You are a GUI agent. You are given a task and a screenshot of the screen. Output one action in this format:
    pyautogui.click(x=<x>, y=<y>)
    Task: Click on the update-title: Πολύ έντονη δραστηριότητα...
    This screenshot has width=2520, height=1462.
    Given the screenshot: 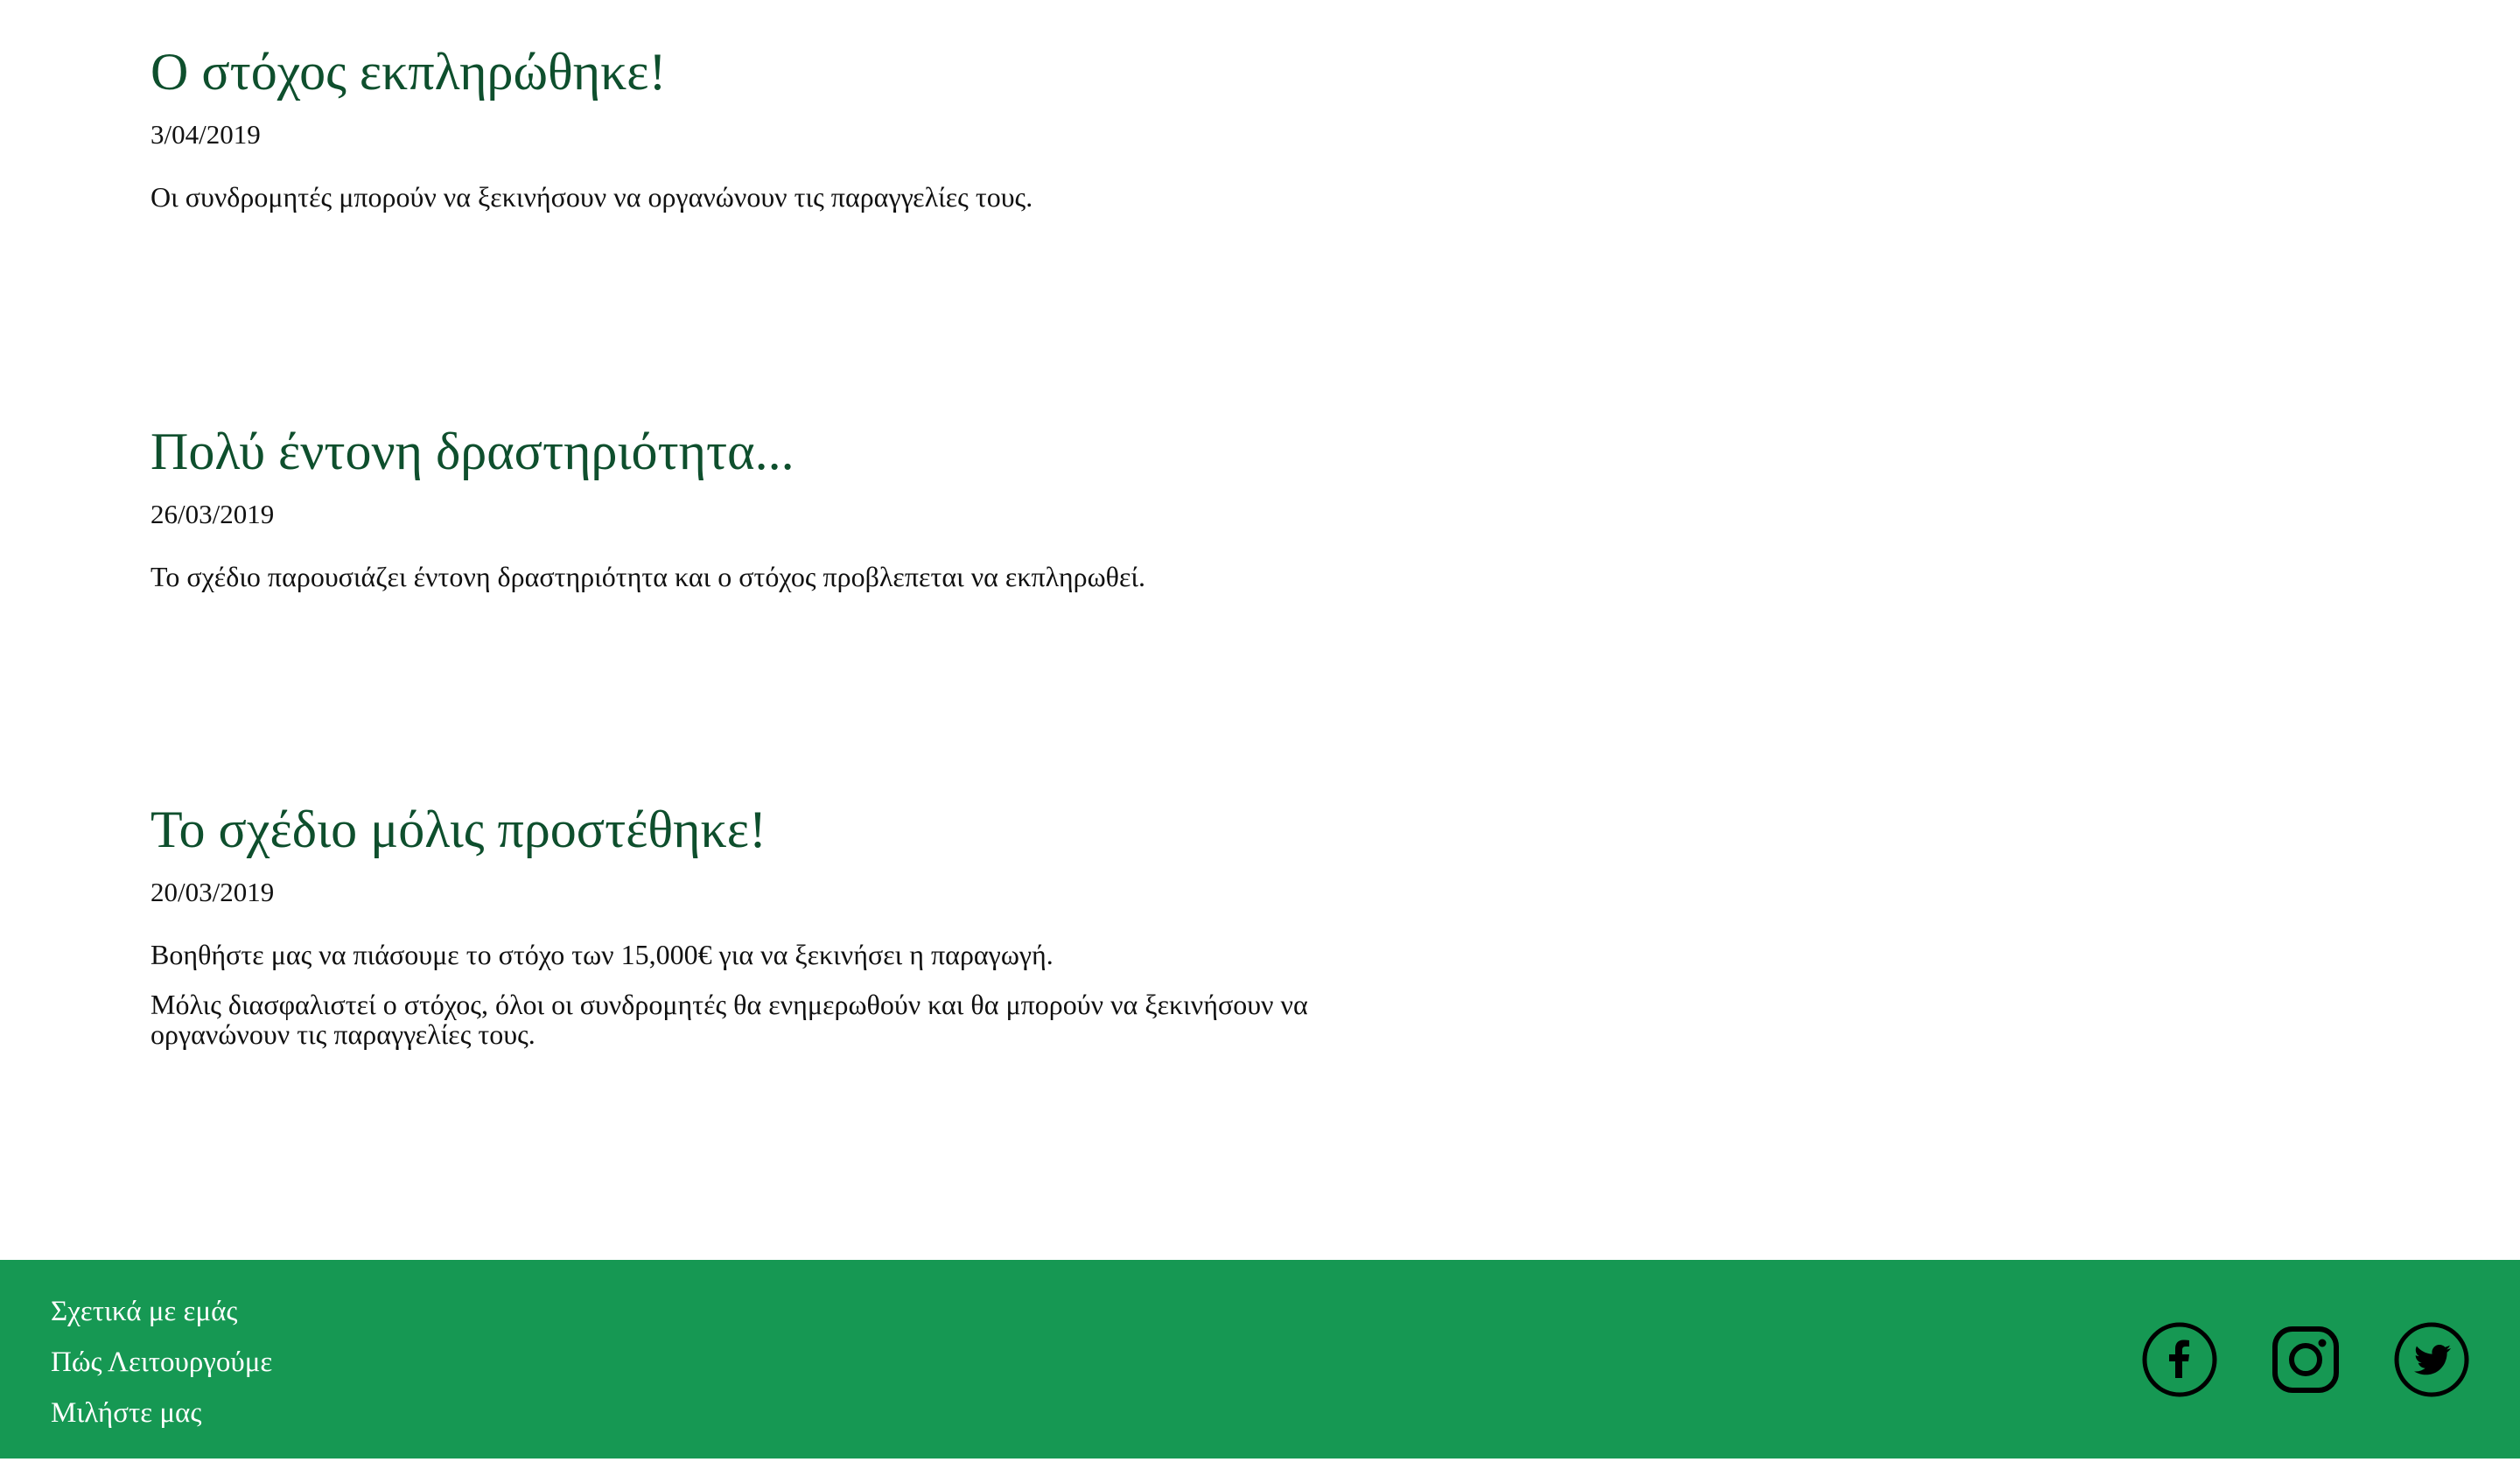 What is the action you would take?
    pyautogui.click(x=472, y=451)
    